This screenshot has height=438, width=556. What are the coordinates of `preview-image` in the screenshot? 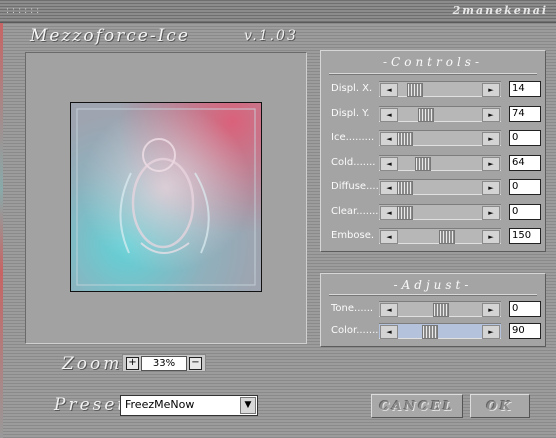 It's located at (166, 197).